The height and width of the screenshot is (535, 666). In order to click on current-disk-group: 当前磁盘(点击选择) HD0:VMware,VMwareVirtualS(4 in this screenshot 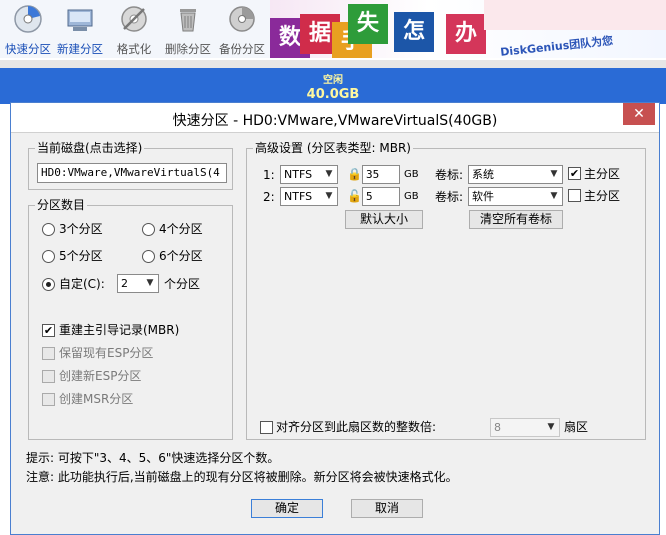, I will do `click(130, 165)`.